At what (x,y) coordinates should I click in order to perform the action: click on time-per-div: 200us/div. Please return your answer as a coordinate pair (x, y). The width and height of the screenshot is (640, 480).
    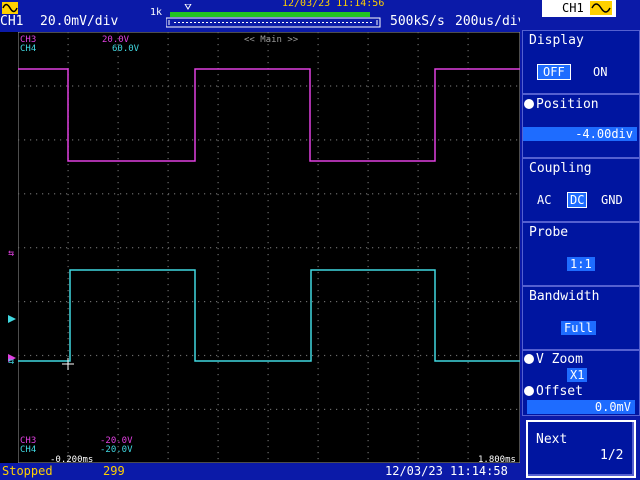
    Looking at the image, I should click on (490, 21).